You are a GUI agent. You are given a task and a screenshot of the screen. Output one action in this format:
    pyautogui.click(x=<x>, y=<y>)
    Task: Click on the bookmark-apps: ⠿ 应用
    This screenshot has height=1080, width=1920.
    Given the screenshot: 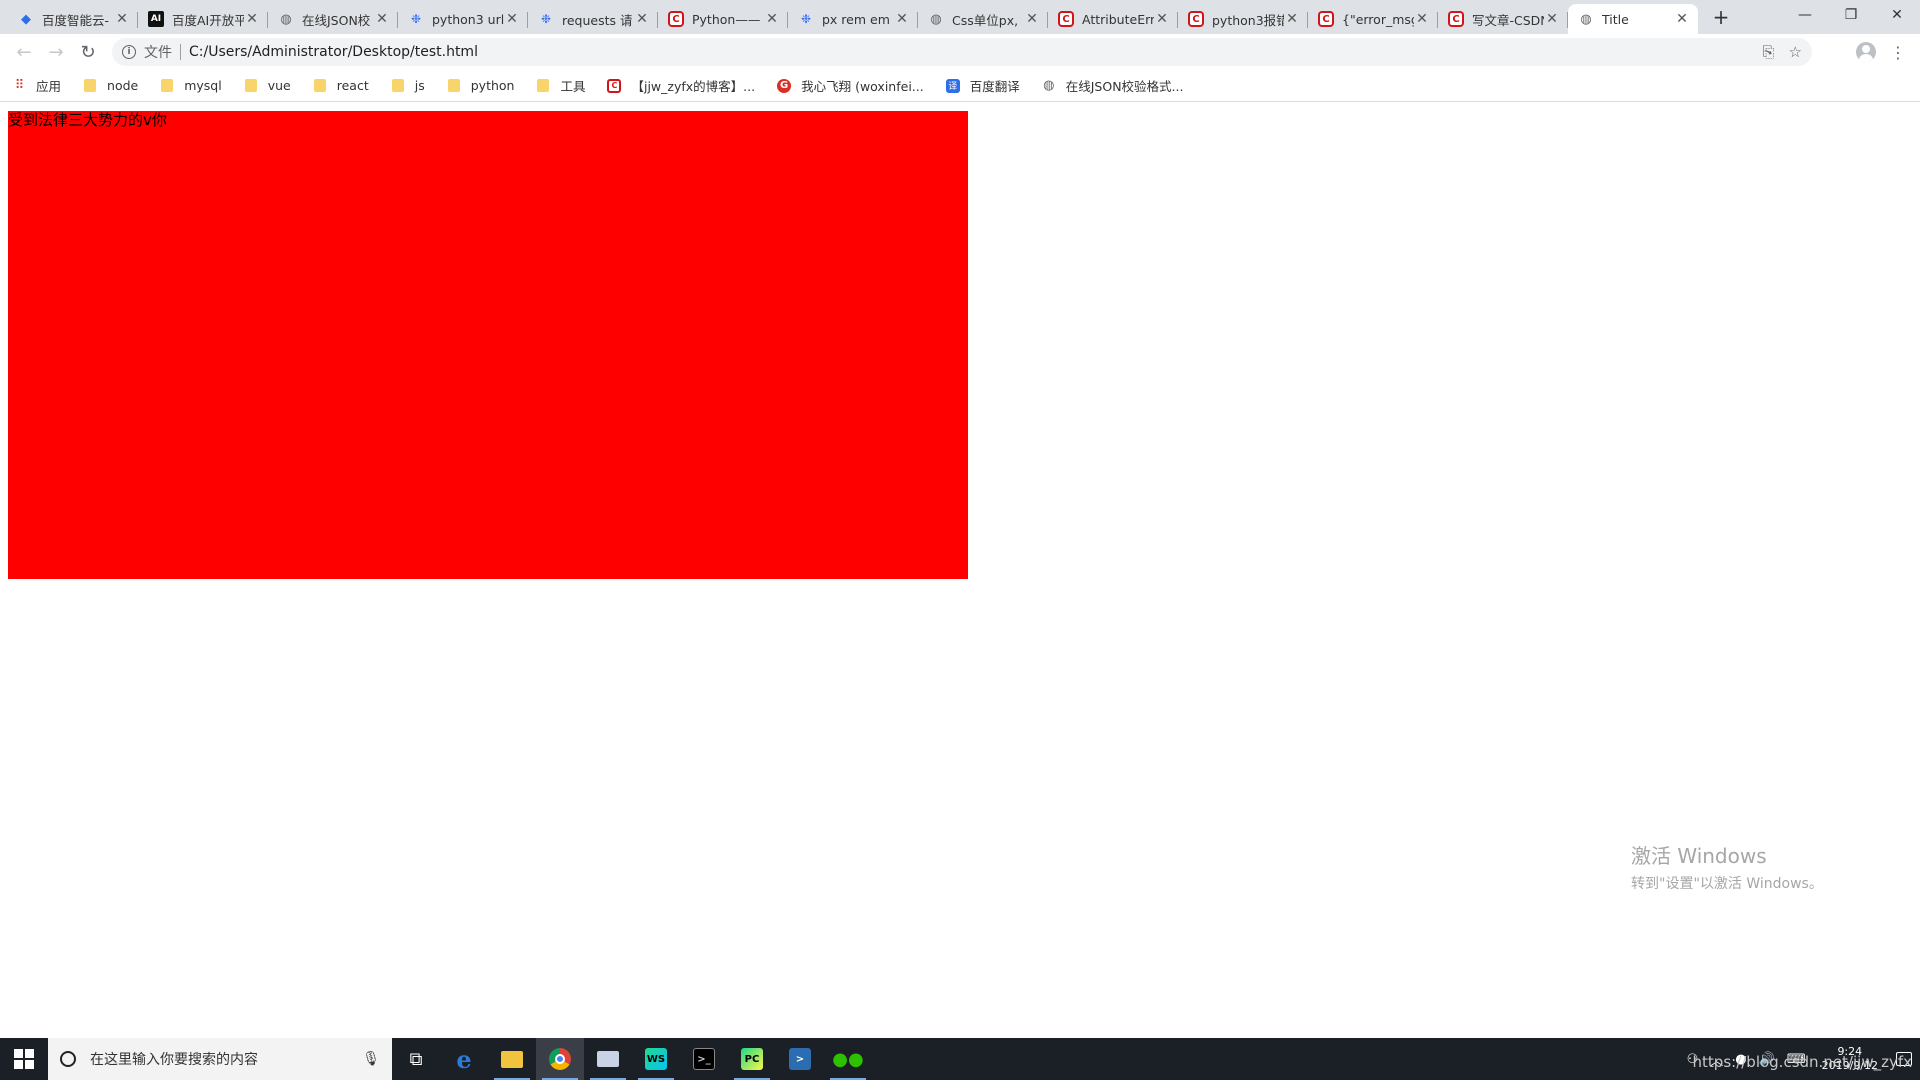 What is the action you would take?
    pyautogui.click(x=36, y=85)
    